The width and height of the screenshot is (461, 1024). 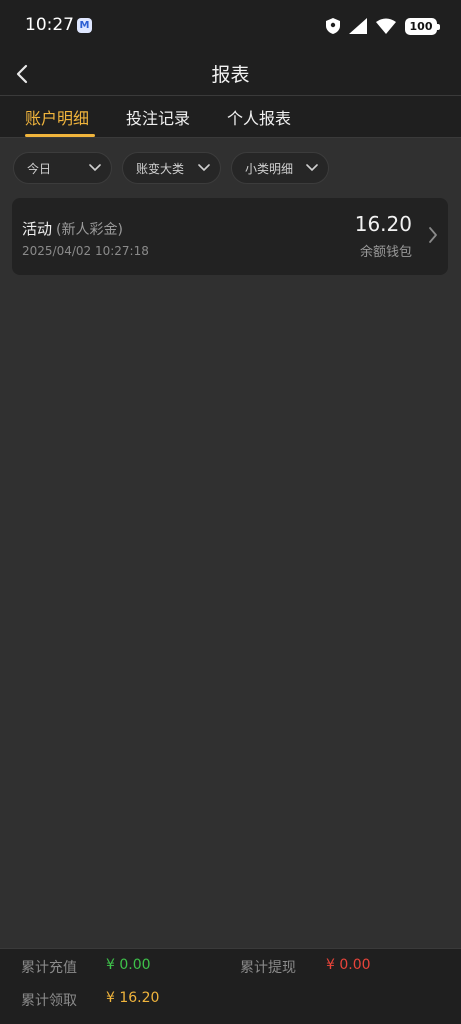 I want to click on total-claim-value: ¥ 16.20, so click(x=133, y=998).